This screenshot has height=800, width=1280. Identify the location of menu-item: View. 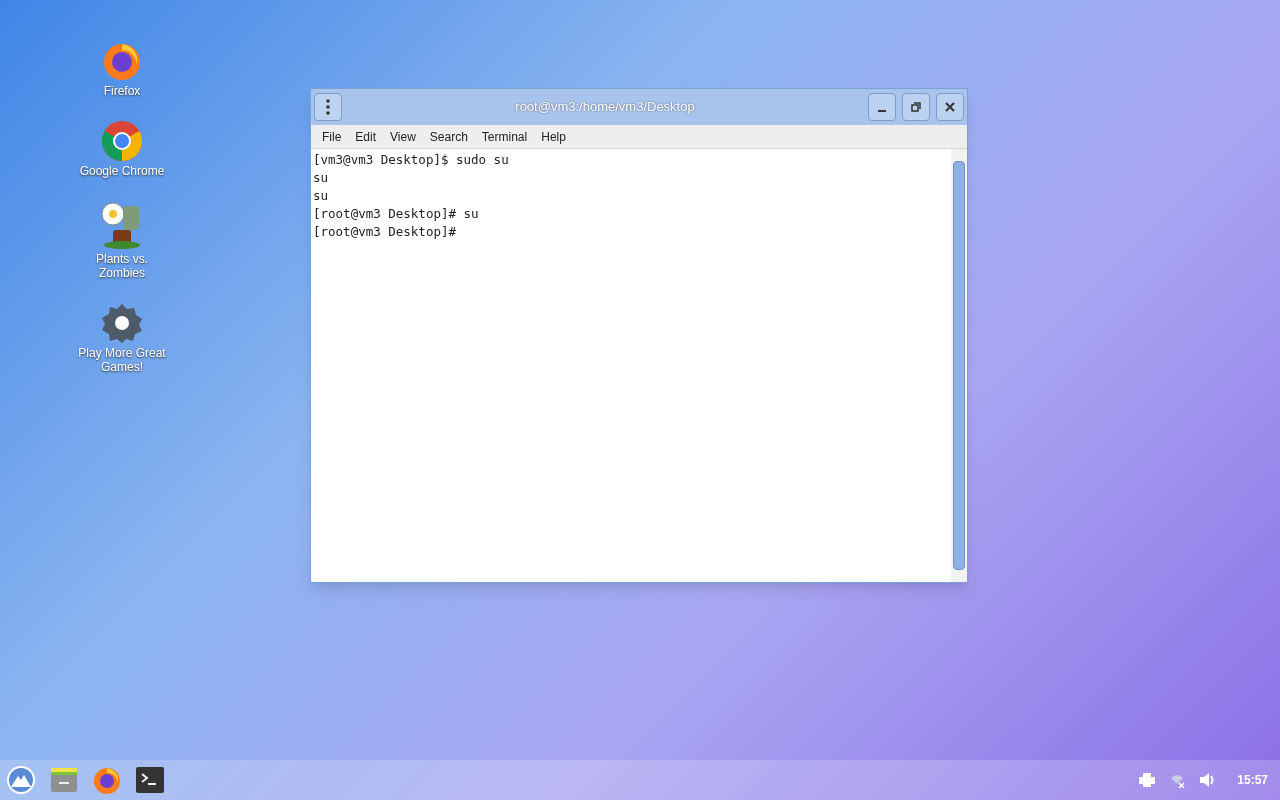
(403, 136).